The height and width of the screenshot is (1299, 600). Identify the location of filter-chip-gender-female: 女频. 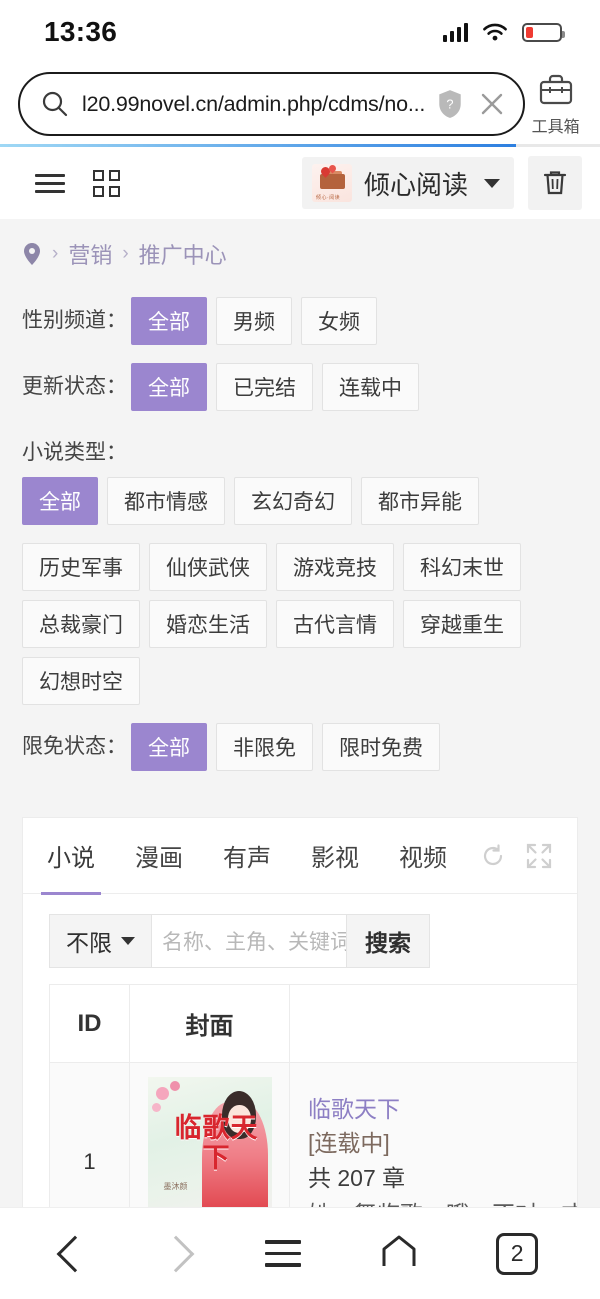
(339, 321).